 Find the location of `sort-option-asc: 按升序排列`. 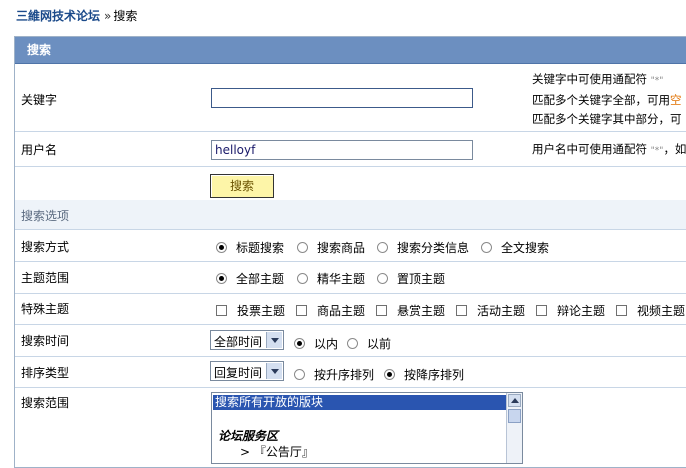

sort-option-asc: 按升序排列 is located at coordinates (334, 374).